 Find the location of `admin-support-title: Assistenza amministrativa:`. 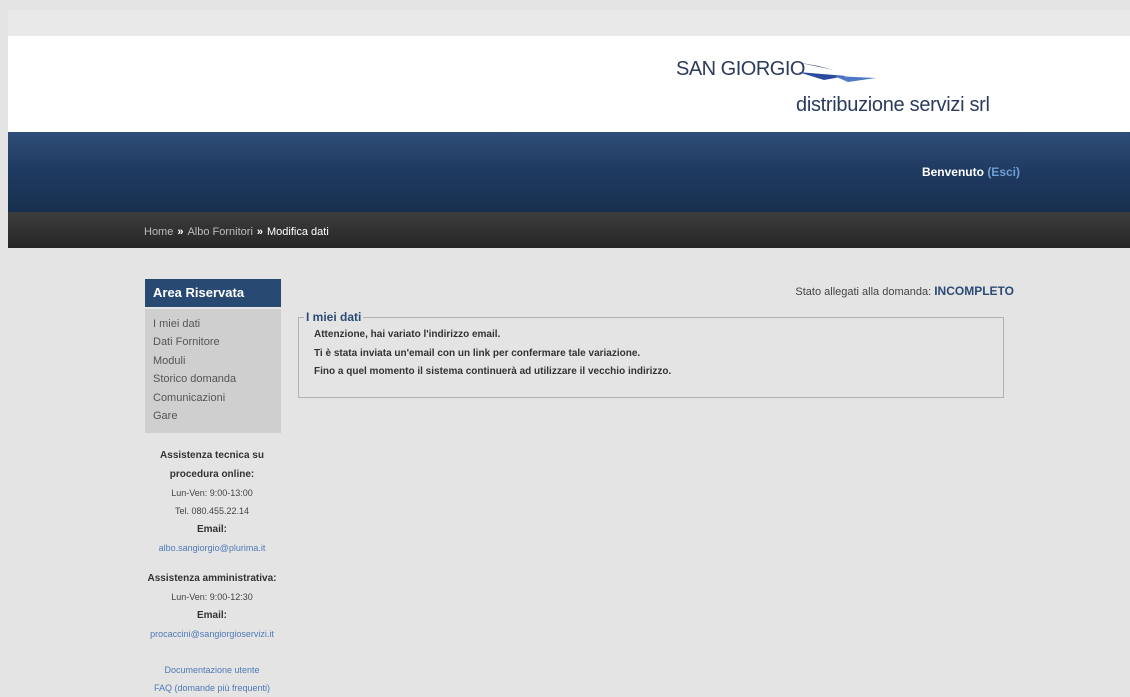

admin-support-title: Assistenza amministrativa: is located at coordinates (212, 579).